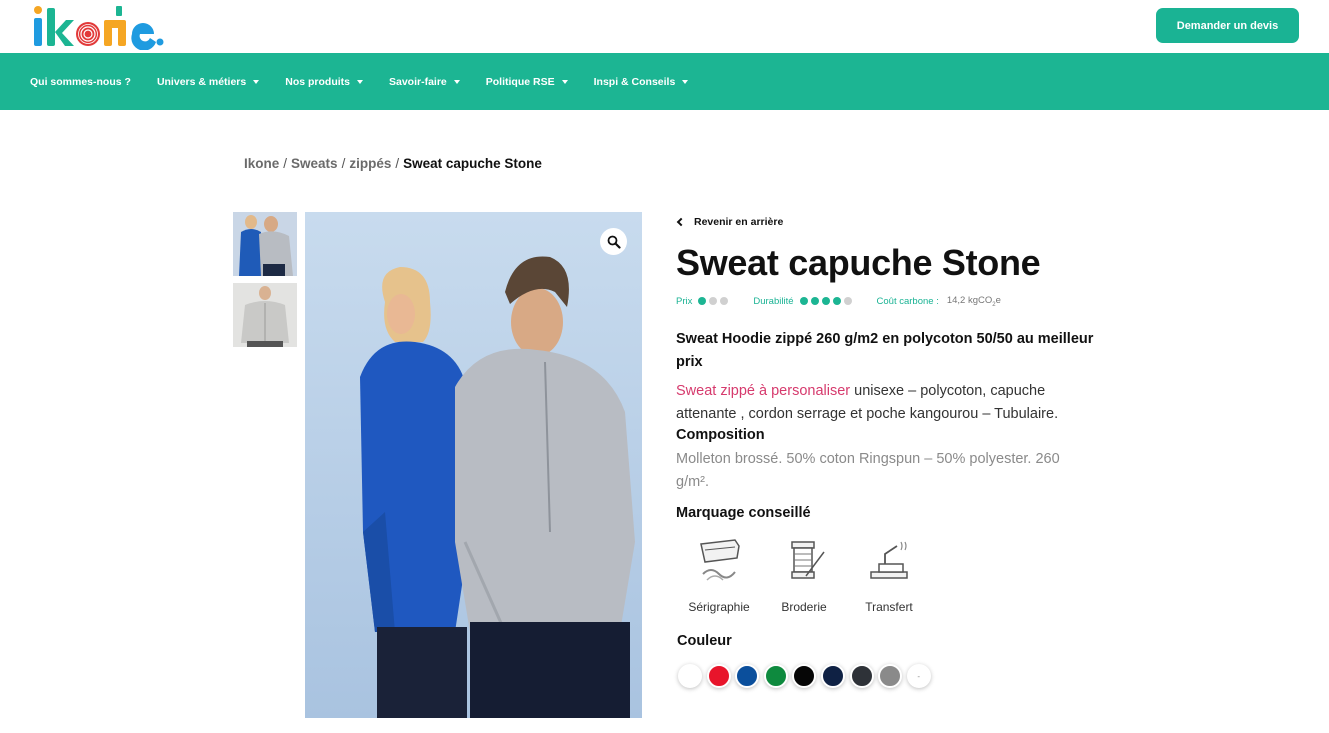 This screenshot has height=733, width=1329. I want to click on back-link: Revenir en arrière, so click(729, 222).